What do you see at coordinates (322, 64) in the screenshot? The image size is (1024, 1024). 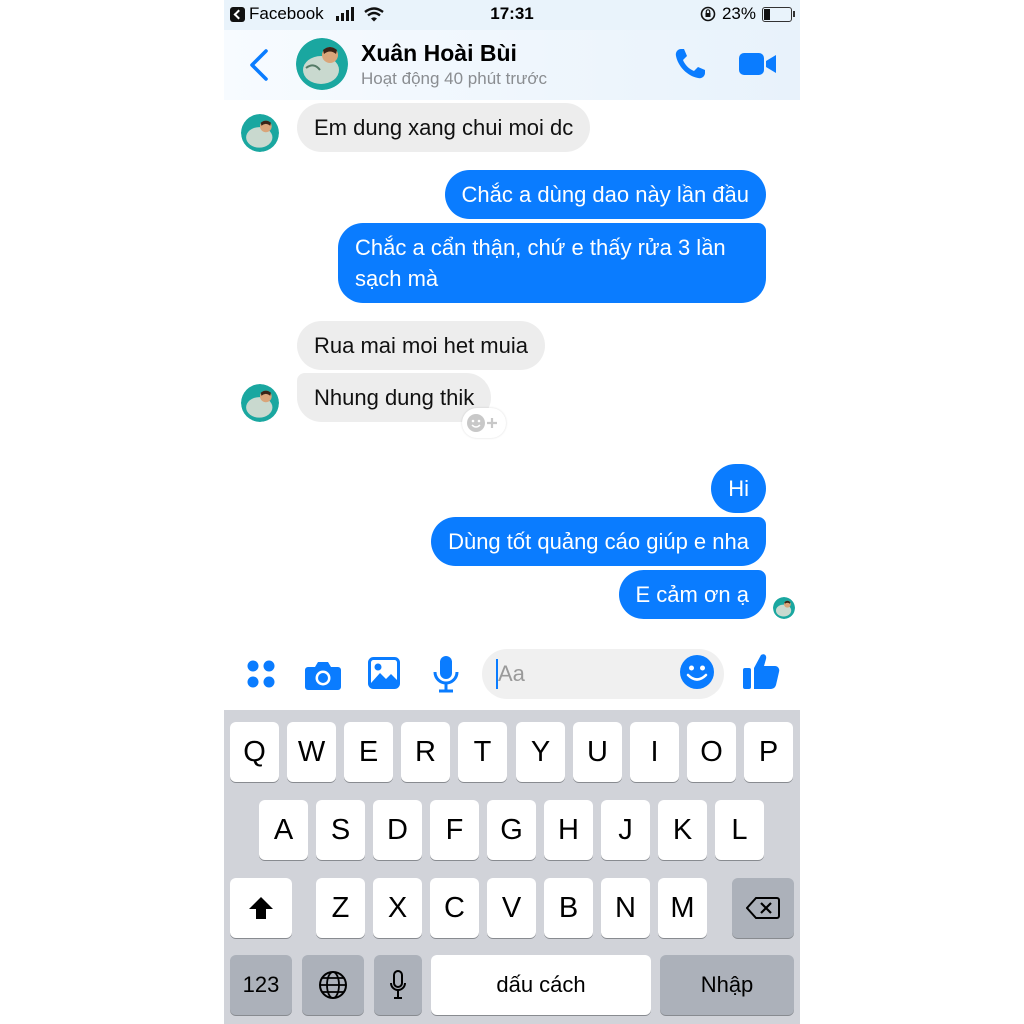 I see `contact-avatar` at bounding box center [322, 64].